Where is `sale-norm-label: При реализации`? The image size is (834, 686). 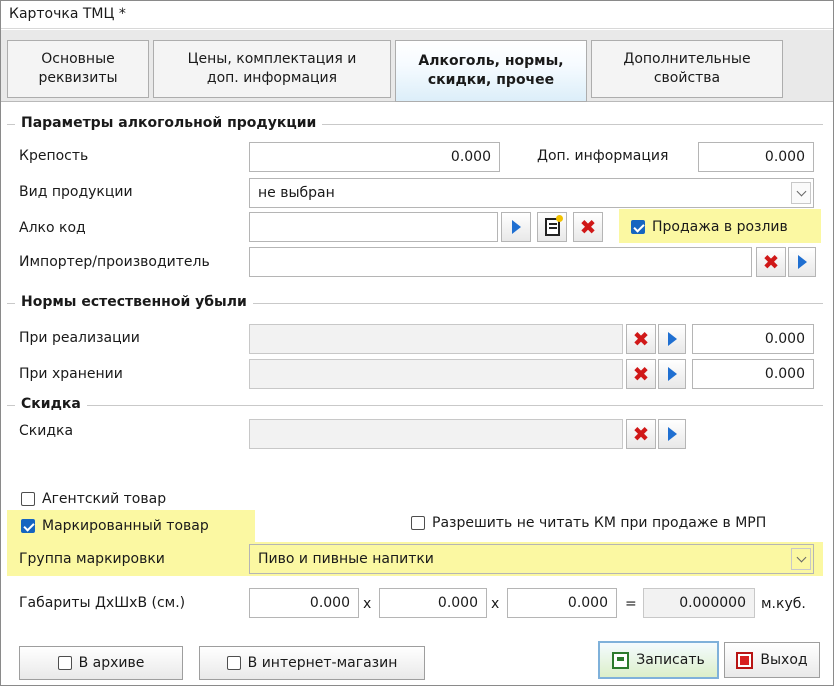
sale-norm-label: При реализации is located at coordinates (79, 338).